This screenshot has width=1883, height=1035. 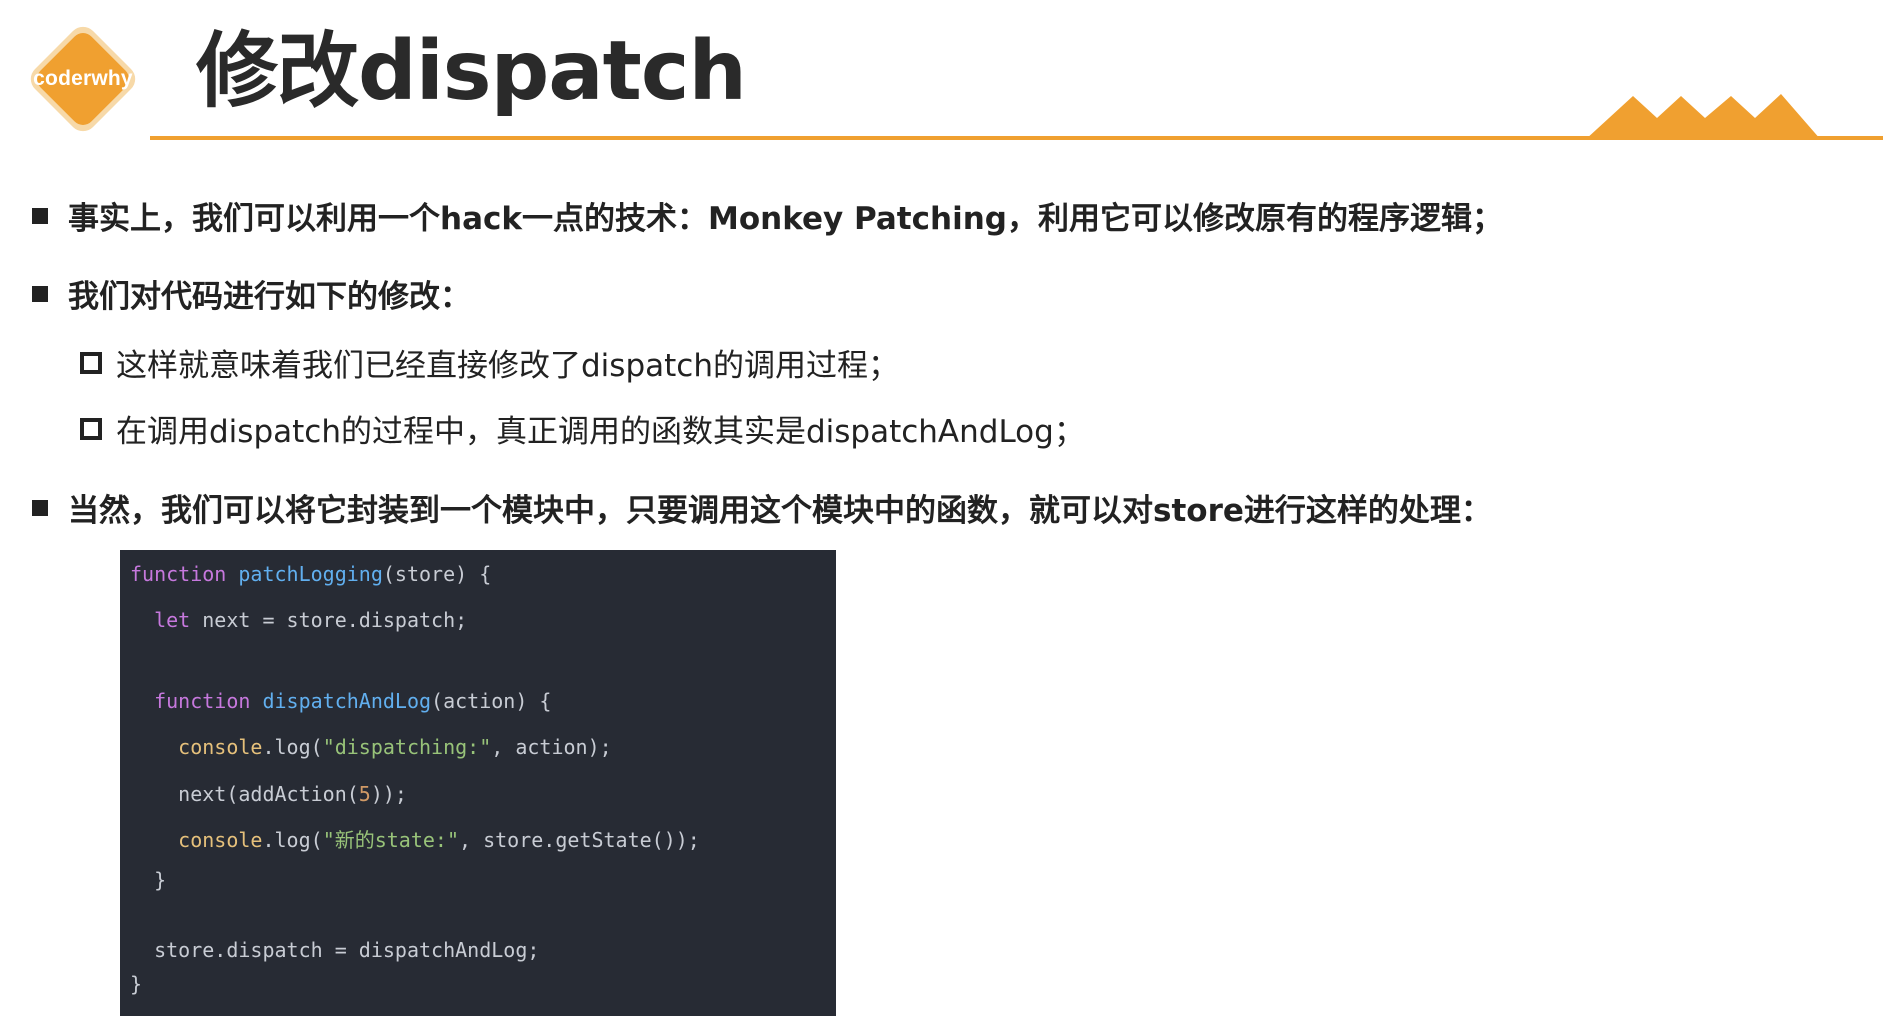 What do you see at coordinates (148, 880) in the screenshot?
I see `code-line-7: }` at bounding box center [148, 880].